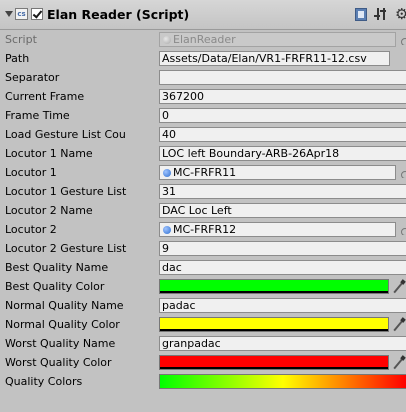 This screenshot has width=406, height=412. Describe the element at coordinates (277, 229) in the screenshot. I see `locutor2-object-field: MC-FRFR12` at that location.